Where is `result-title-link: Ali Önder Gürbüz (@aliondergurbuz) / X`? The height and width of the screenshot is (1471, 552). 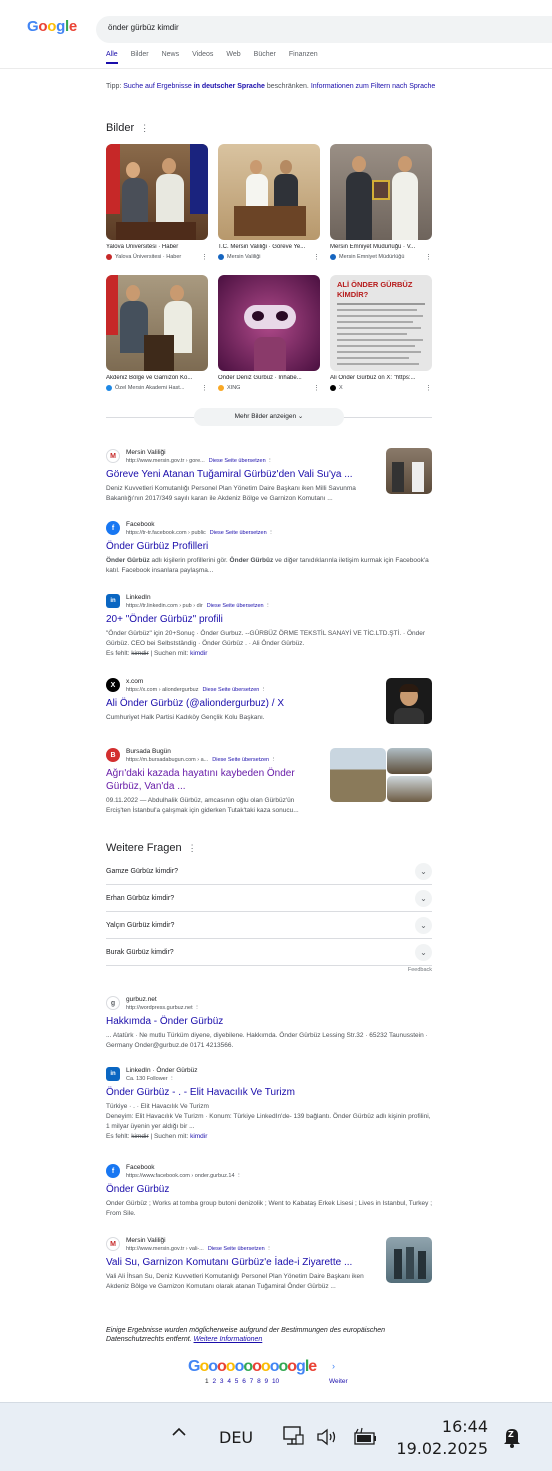
result-title-link: Ali Önder Gürbüz (@aliondergurbuz) / X is located at coordinates (269, 703).